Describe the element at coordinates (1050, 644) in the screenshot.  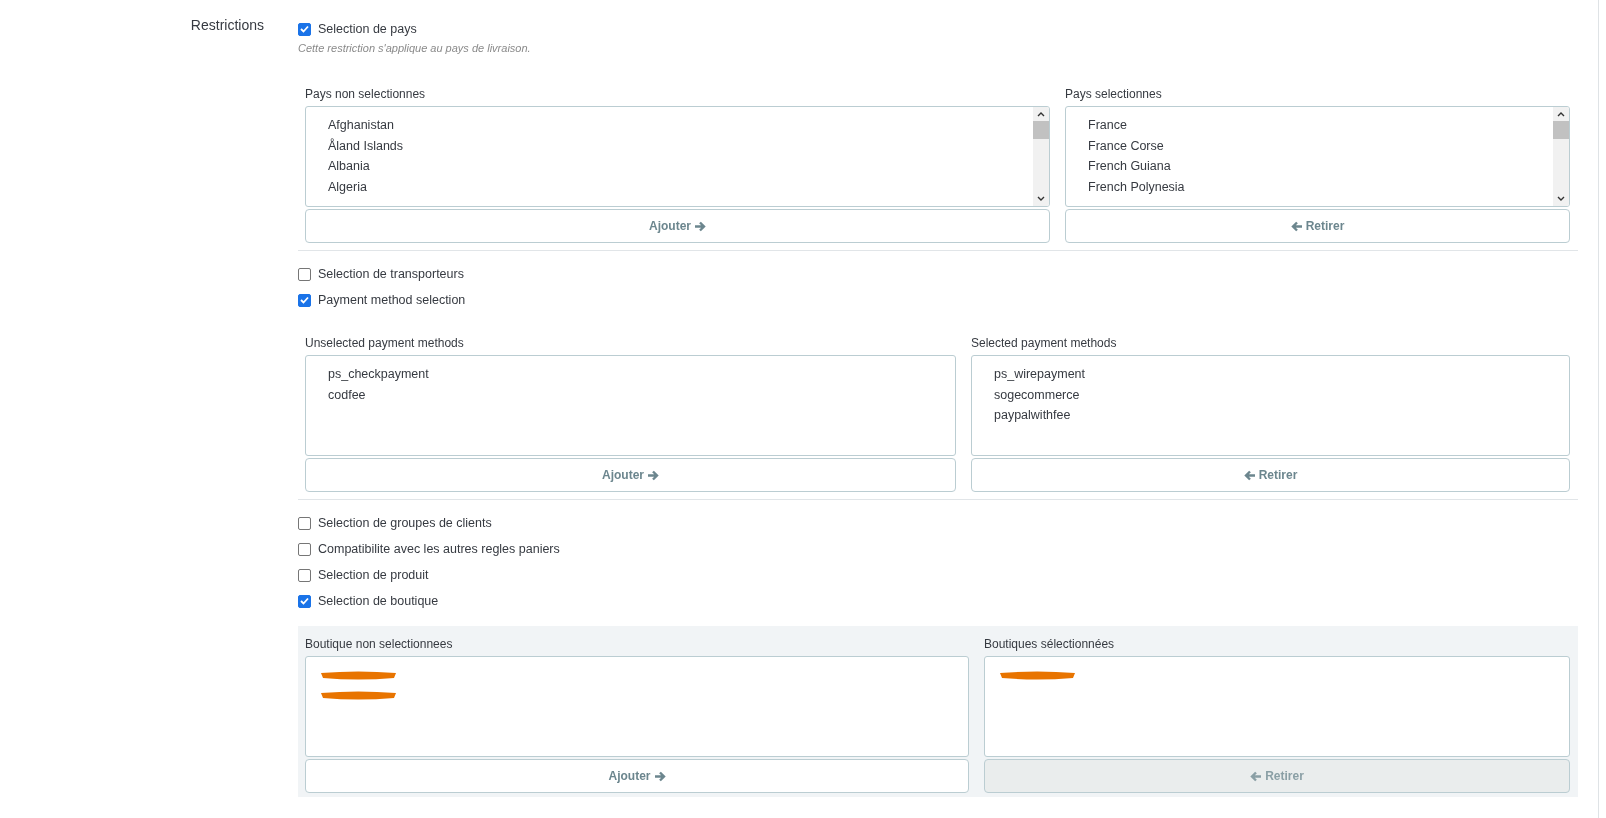
I see `list-title: Boutiques sélectionnées` at that location.